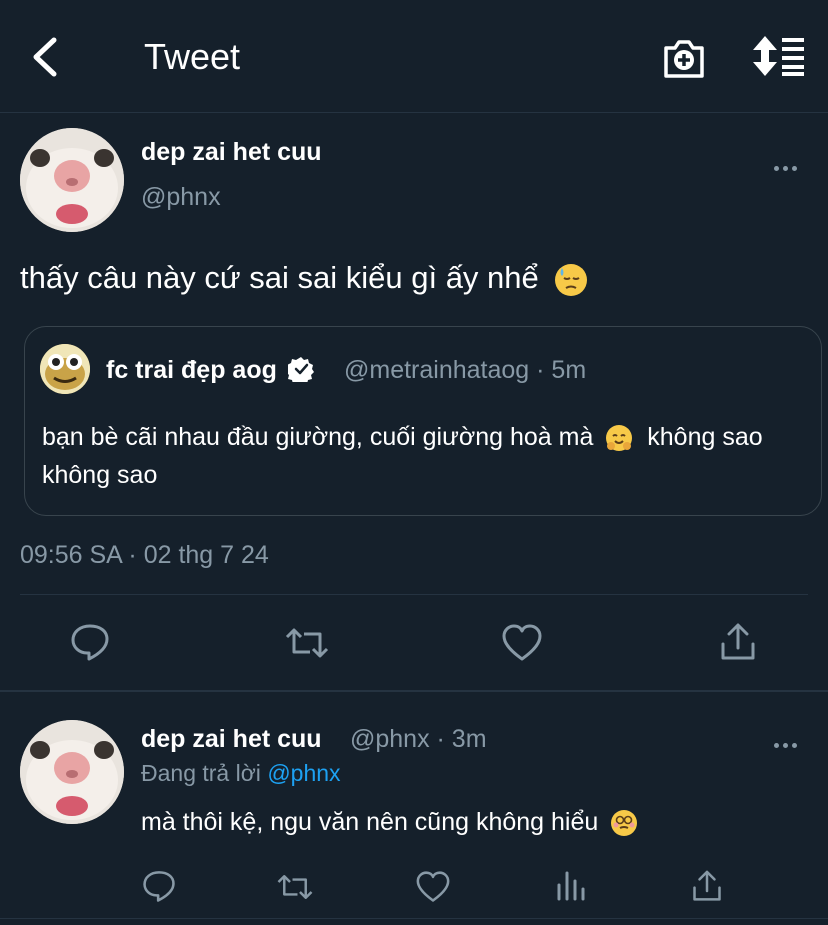 The width and height of the screenshot is (828, 925). What do you see at coordinates (370, 822) in the screenshot?
I see `reply-text-content: mà thôi kệ, ngu văn nên cũng không hiểu` at bounding box center [370, 822].